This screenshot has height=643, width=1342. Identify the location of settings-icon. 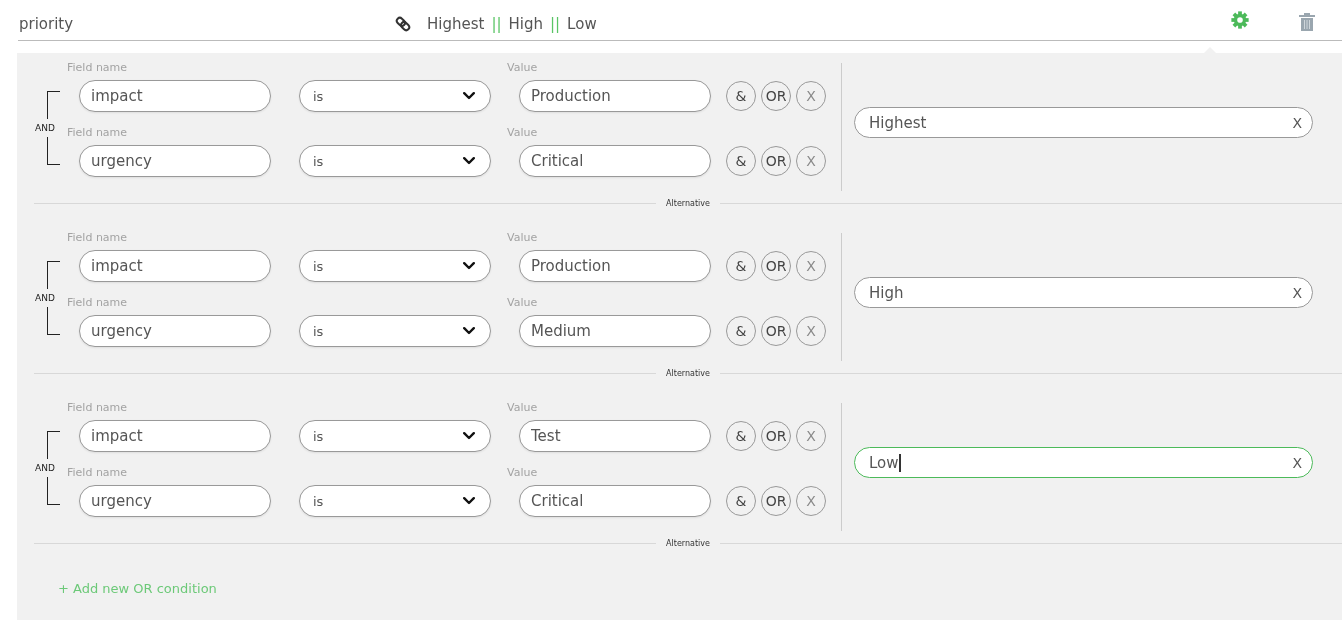
(1240, 19).